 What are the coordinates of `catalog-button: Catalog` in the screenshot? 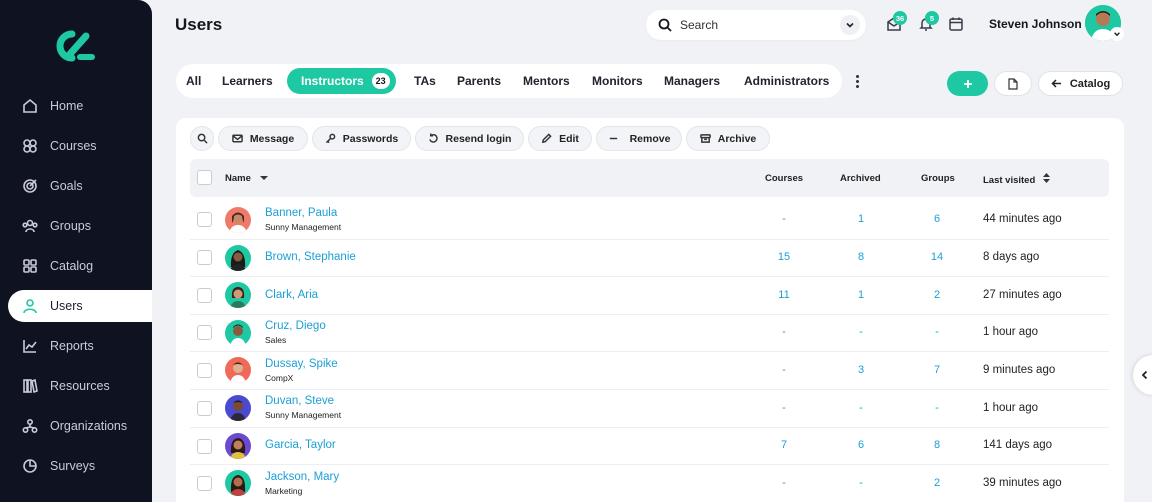 It's located at (1080, 83).